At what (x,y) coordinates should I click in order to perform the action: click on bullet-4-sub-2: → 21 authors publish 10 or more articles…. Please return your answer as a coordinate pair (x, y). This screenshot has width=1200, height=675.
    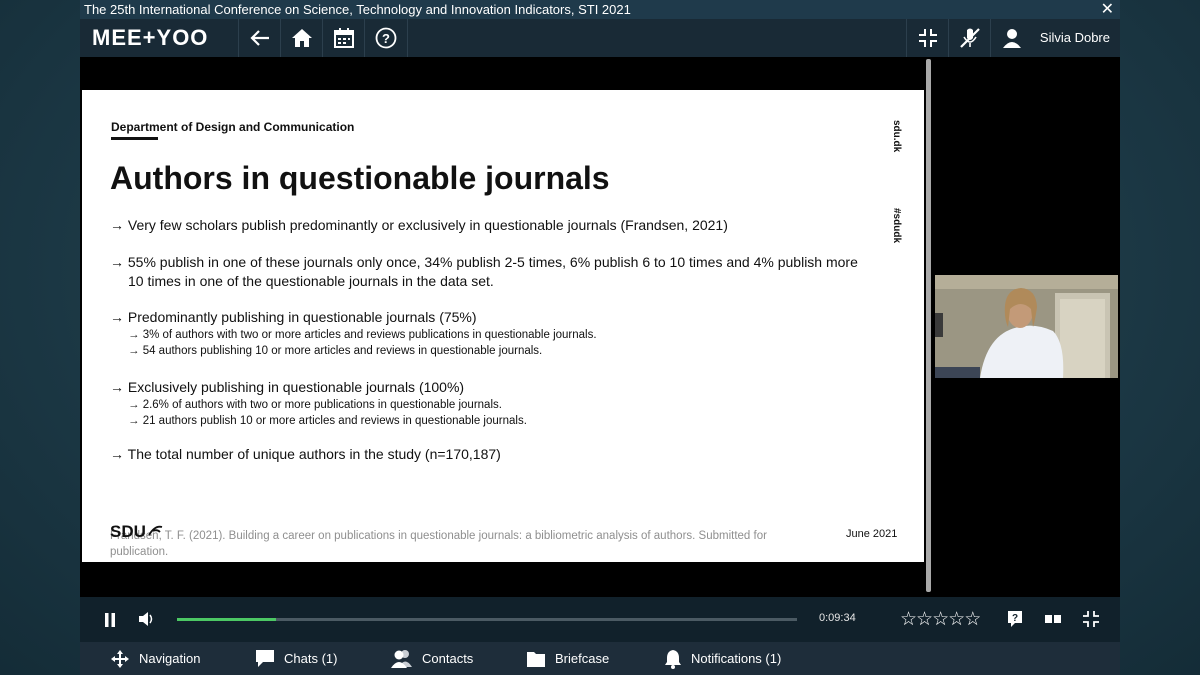
    Looking at the image, I should click on (327, 421).